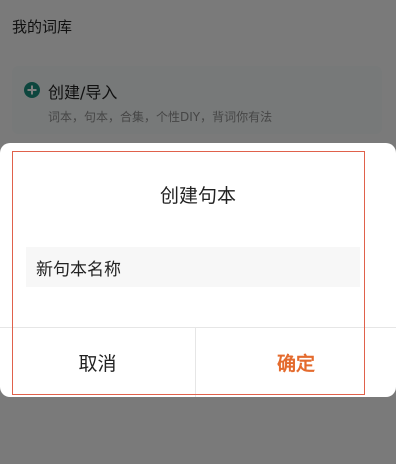  I want to click on dialog-title: 创建句本, so click(197, 196).